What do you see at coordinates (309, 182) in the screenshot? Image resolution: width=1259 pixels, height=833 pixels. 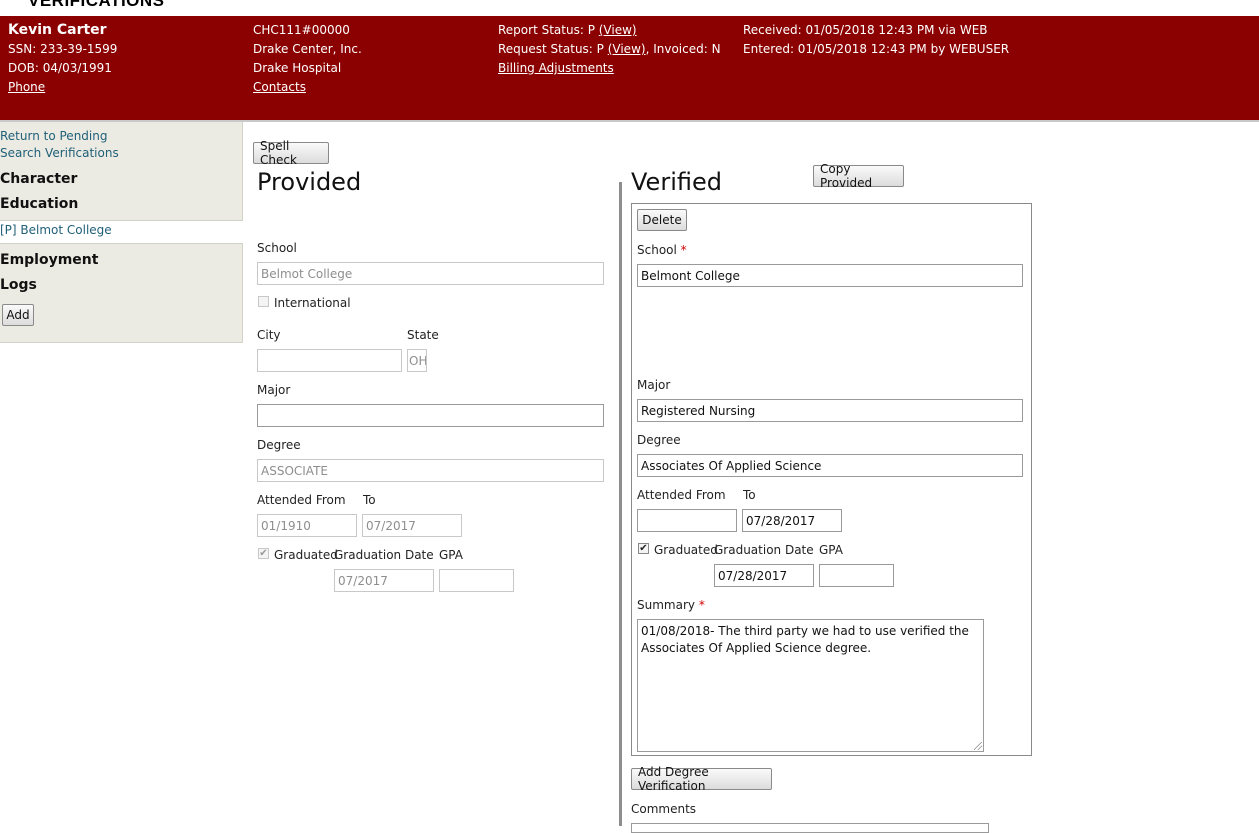 I see `provided-title: Provided` at bounding box center [309, 182].